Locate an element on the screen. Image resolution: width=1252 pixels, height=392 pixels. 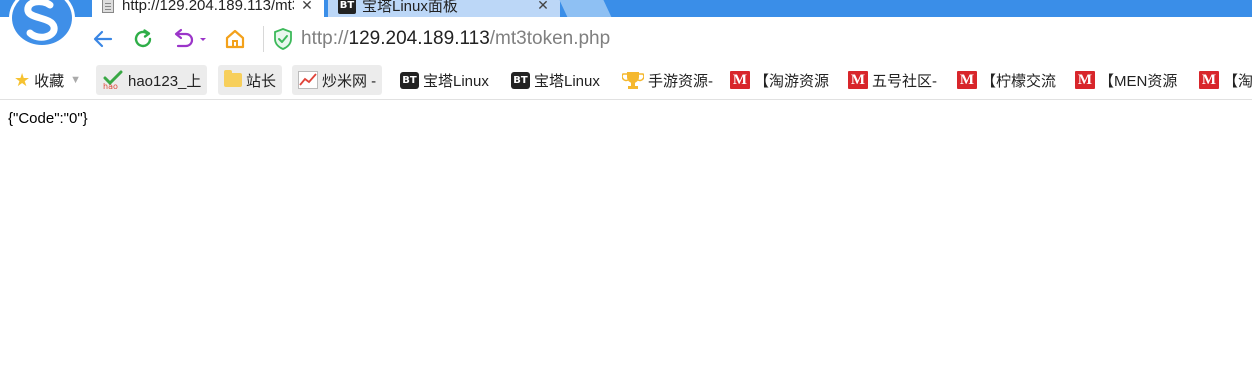
bookmark-baota-2: BT 宝塔Linux is located at coordinates (555, 80).